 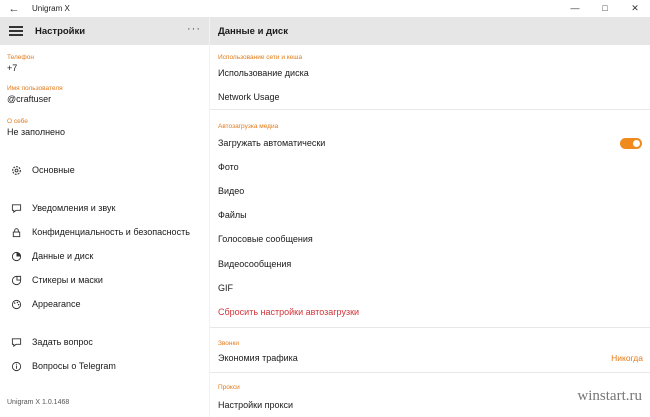 What do you see at coordinates (16, 342) in the screenshot?
I see `question-icon` at bounding box center [16, 342].